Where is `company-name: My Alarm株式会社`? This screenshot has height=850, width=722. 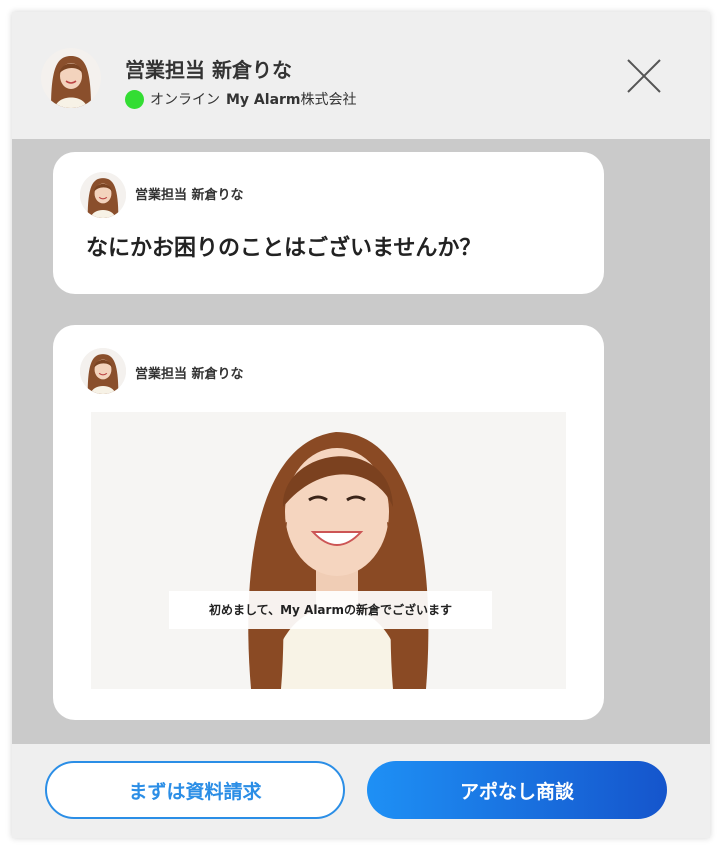
company-name: My Alarm株式会社 is located at coordinates (291, 100).